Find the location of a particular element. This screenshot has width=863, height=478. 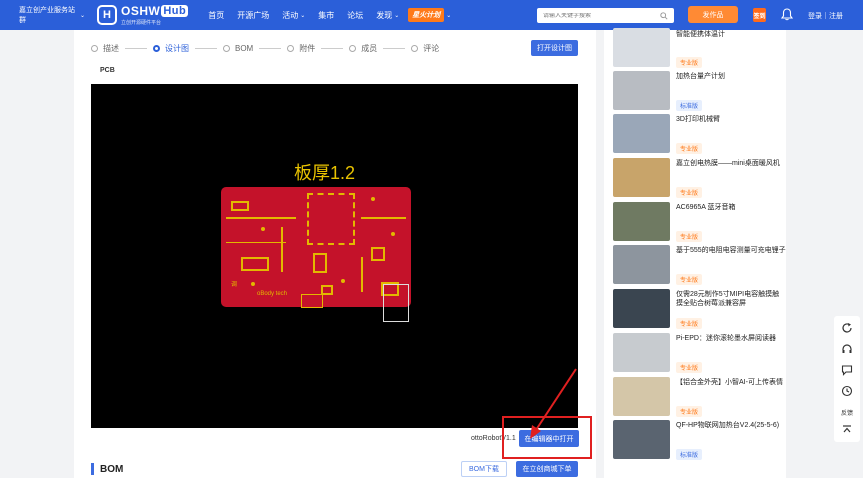

pcb-label: PCB is located at coordinates (107, 70).